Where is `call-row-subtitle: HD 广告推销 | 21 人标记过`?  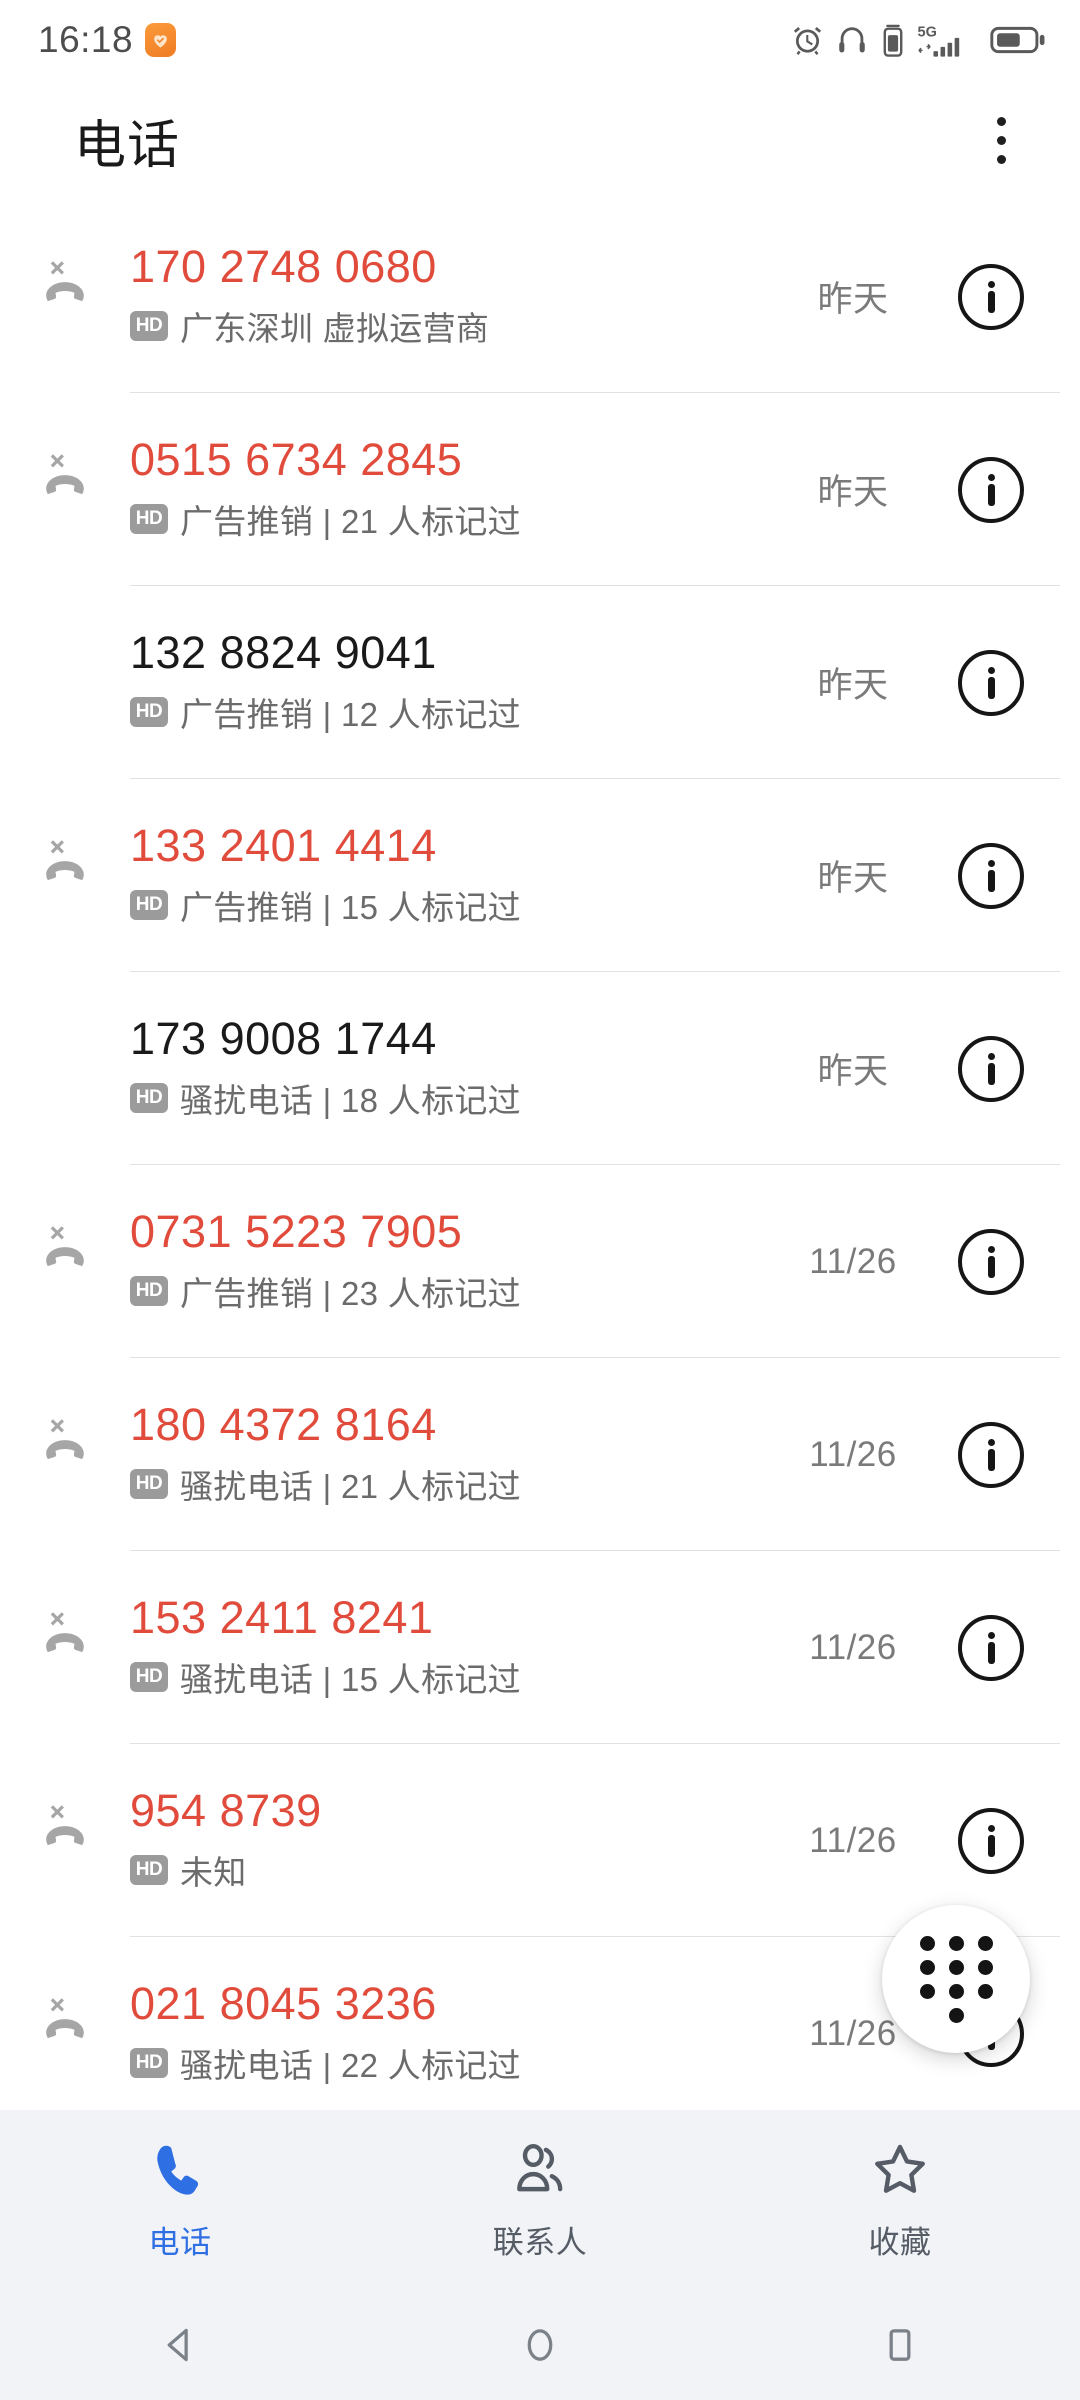
call-row-subtitle: HD 广告推销 | 21 人标记过 is located at coordinates (444, 519).